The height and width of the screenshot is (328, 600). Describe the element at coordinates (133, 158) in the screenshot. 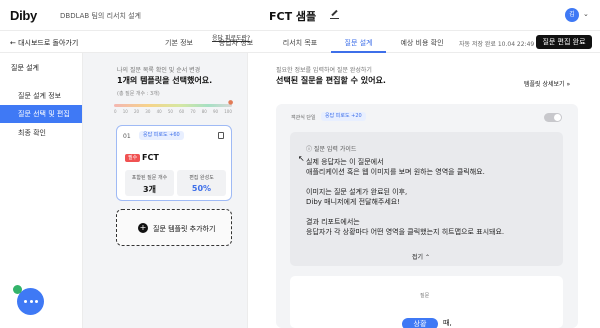

I see `required-tag: 필수` at that location.